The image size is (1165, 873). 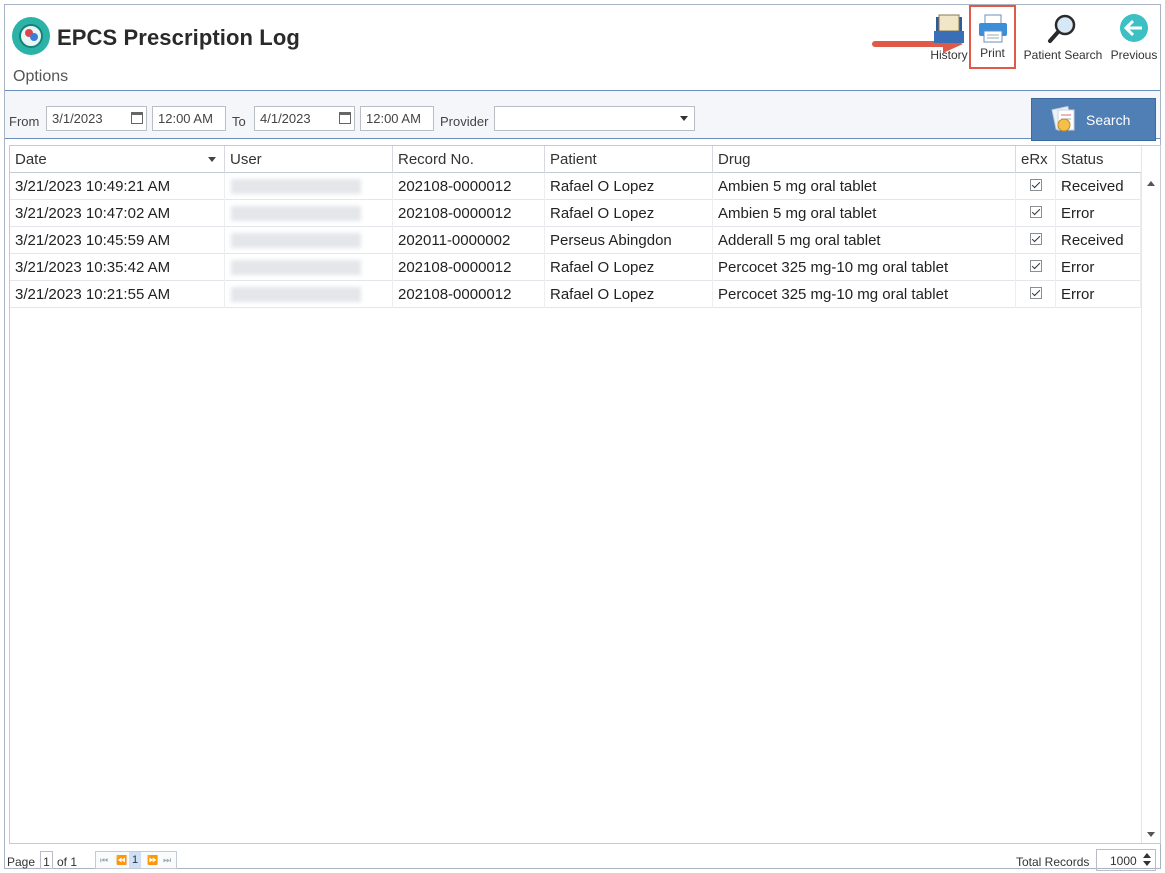 What do you see at coordinates (1053, 862) in the screenshot?
I see `total-records-label: Total Records` at bounding box center [1053, 862].